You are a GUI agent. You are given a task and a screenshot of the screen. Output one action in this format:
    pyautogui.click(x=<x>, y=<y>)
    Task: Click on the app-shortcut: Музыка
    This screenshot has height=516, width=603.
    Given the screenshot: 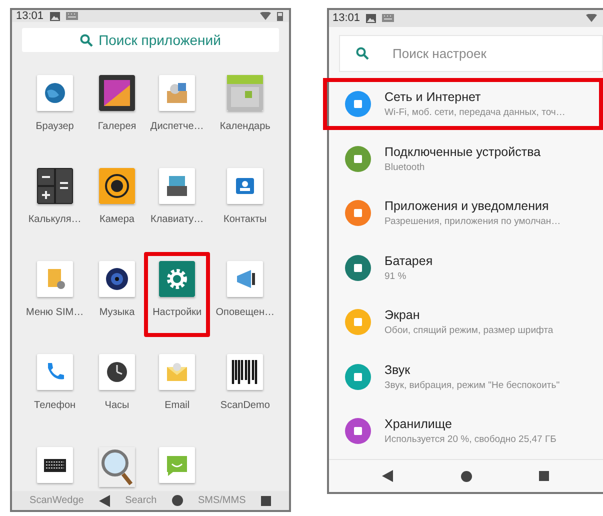 What is the action you would take?
    pyautogui.click(x=117, y=295)
    